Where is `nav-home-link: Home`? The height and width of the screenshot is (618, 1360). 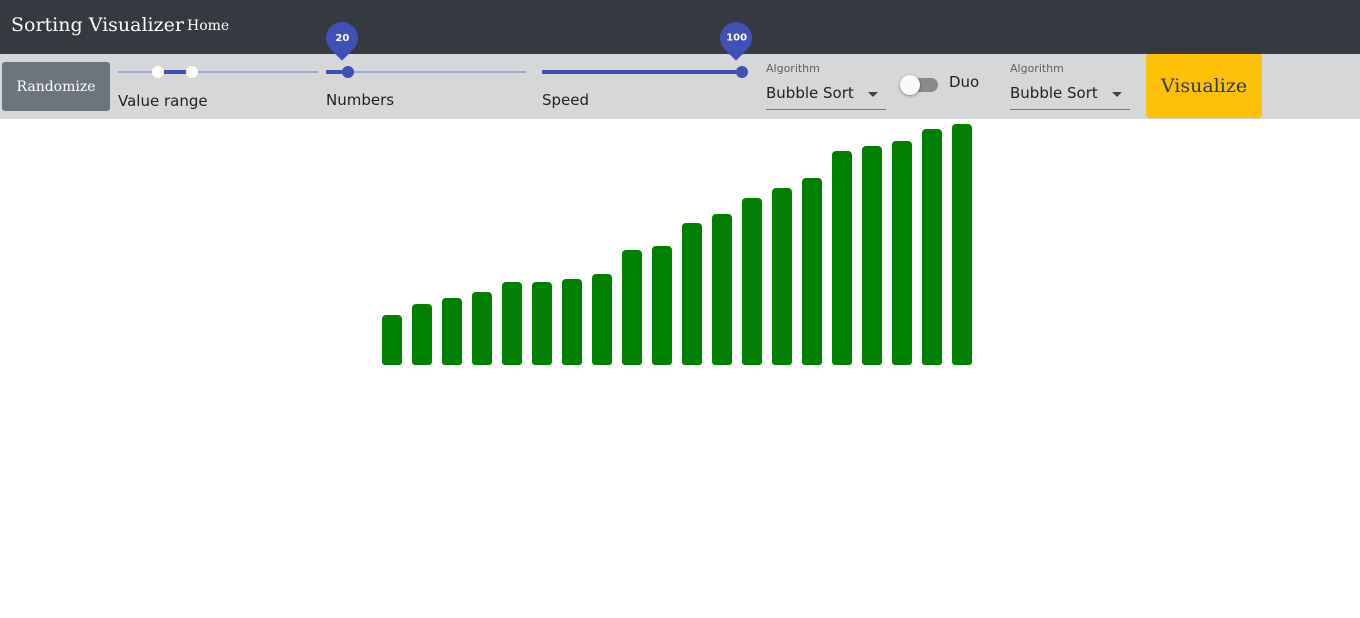 nav-home-link: Home is located at coordinates (208, 26).